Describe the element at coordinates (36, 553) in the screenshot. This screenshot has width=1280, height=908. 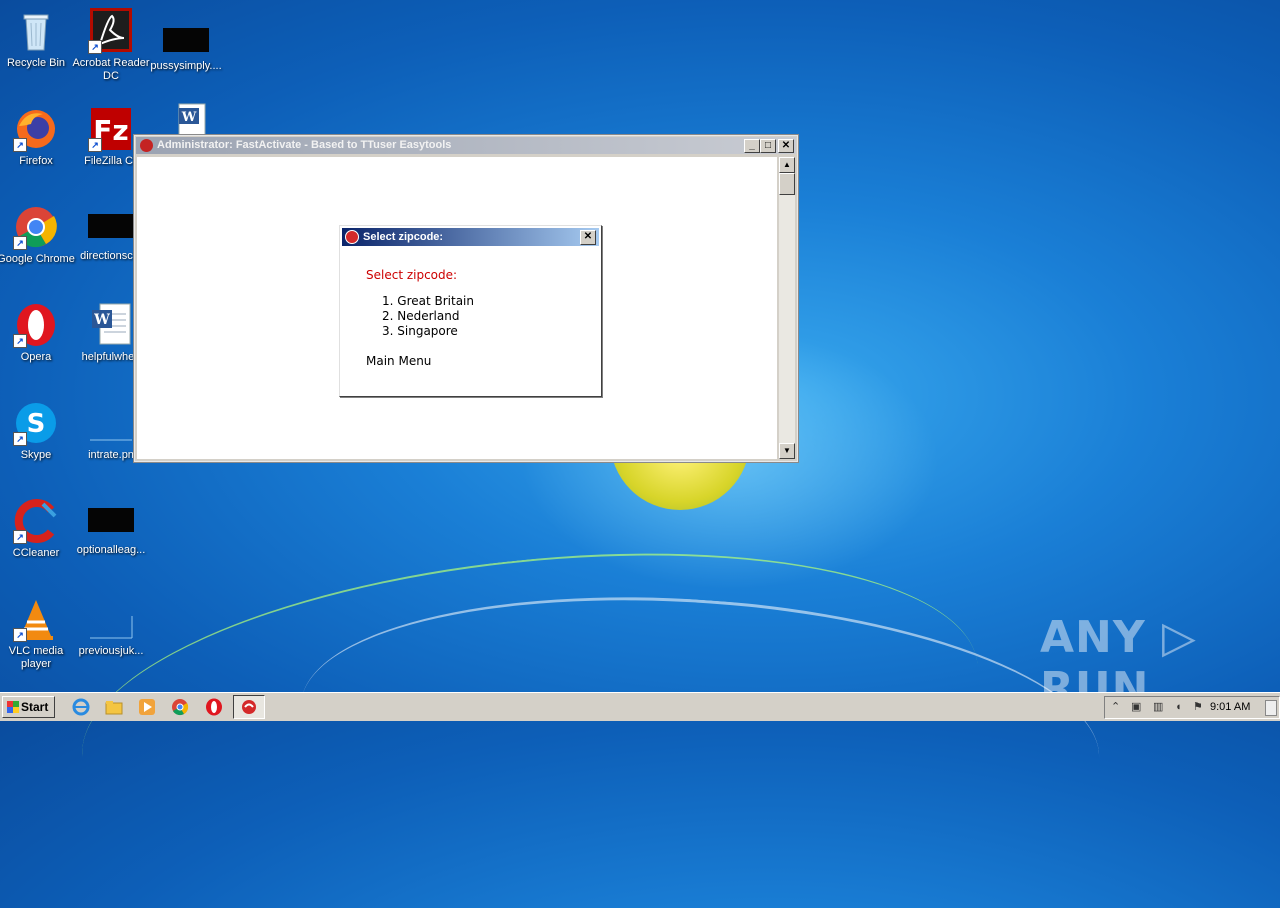
I see `desktop-icon-label: CCleaner` at that location.